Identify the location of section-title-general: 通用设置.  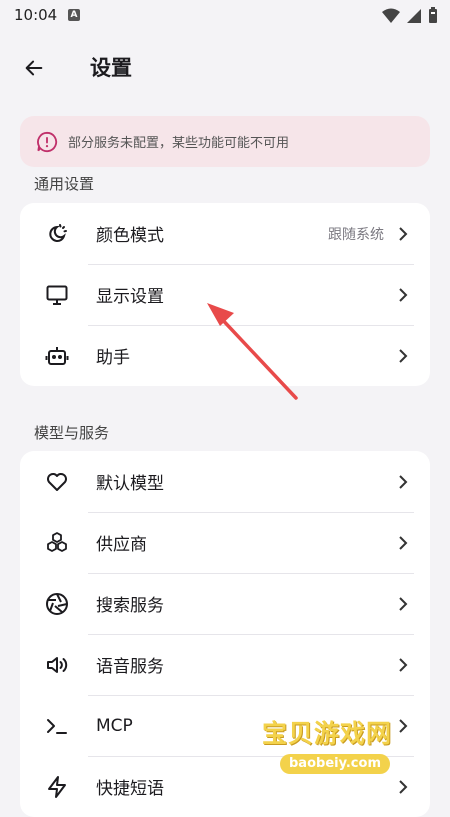
(64, 184).